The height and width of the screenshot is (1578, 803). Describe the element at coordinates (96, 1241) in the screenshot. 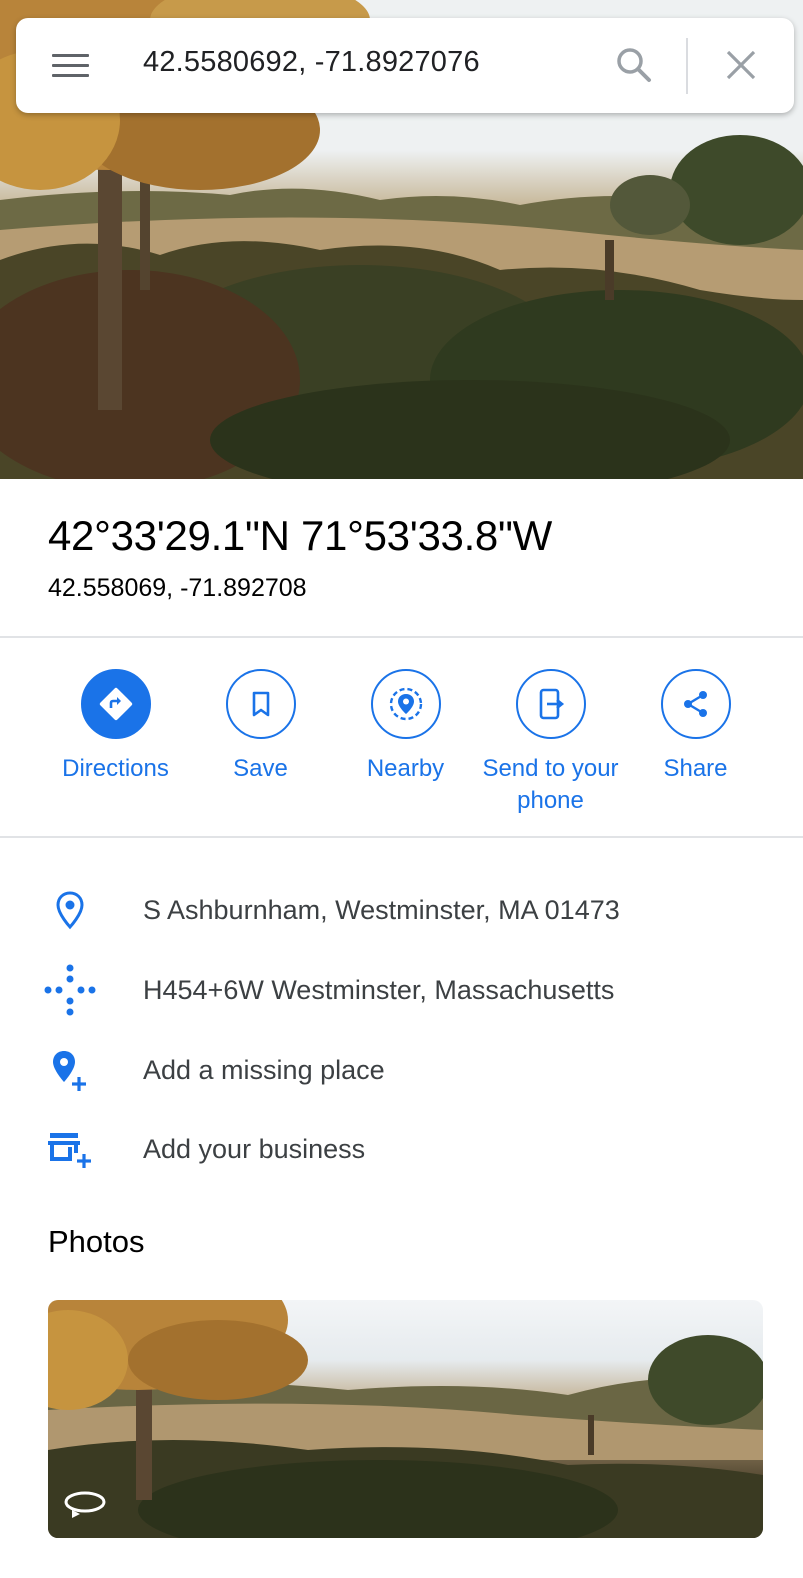

I see `photos-heading: Photos` at that location.